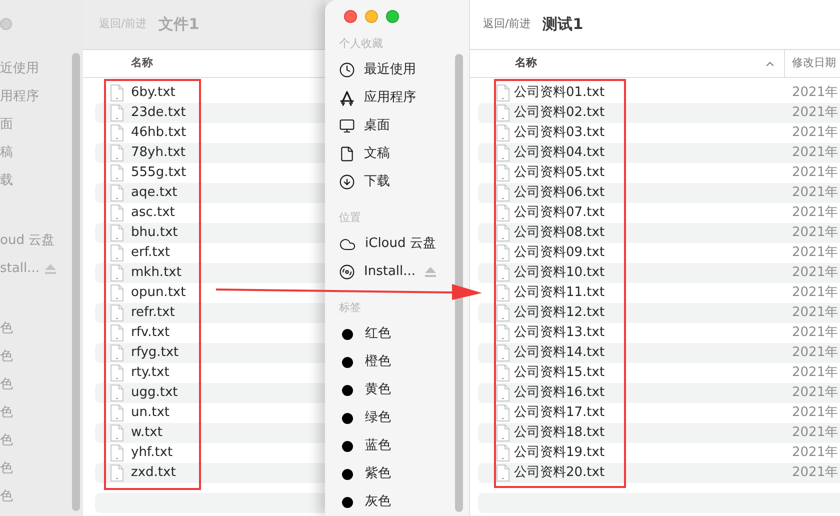  What do you see at coordinates (659, 273) in the screenshot?
I see `file-row: 公司资料10.txt 2021年` at bounding box center [659, 273].